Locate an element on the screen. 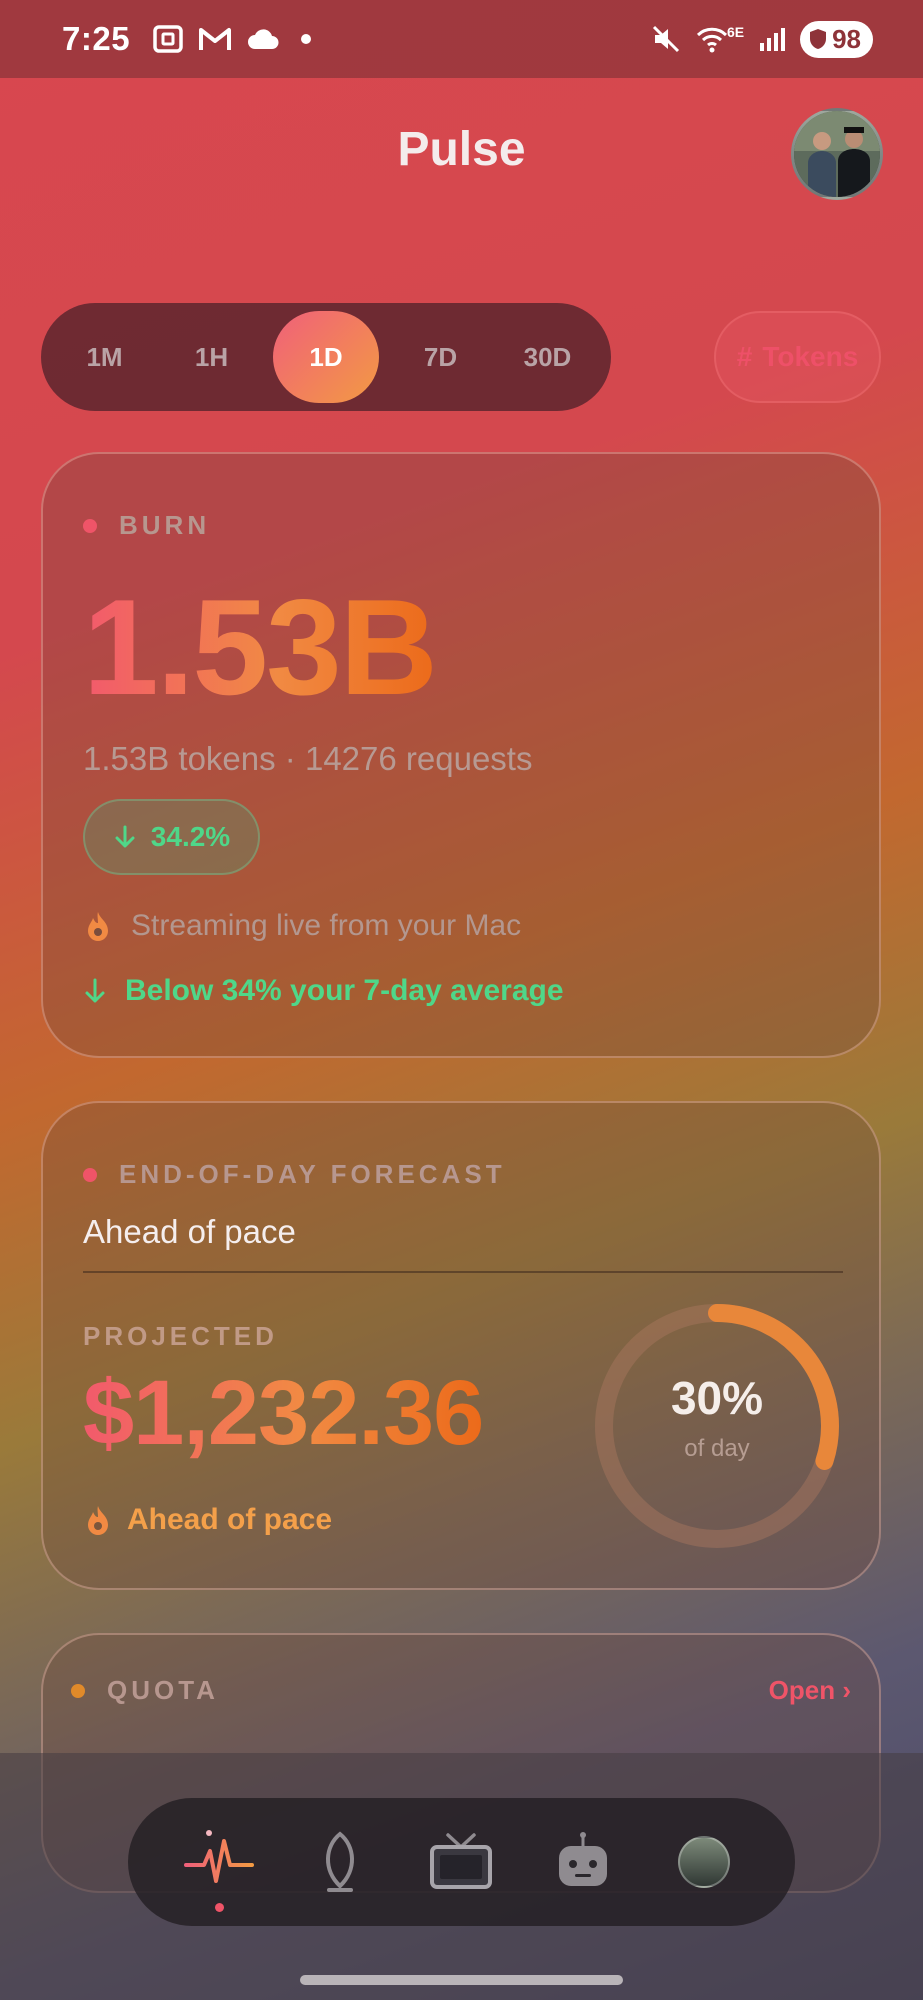 This screenshot has height=2000, width=923. forecast-label-row: END-OF-DAY FORECAST is located at coordinates (294, 1174).